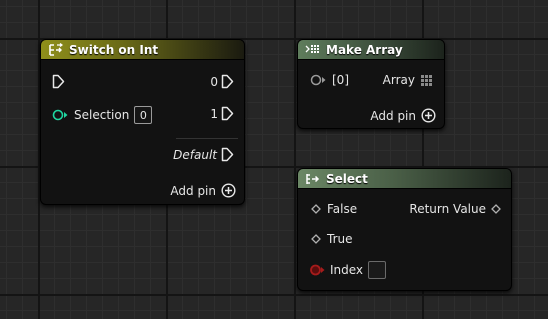 The image size is (548, 319). I want to click on array-output-label: Array, so click(398, 80).